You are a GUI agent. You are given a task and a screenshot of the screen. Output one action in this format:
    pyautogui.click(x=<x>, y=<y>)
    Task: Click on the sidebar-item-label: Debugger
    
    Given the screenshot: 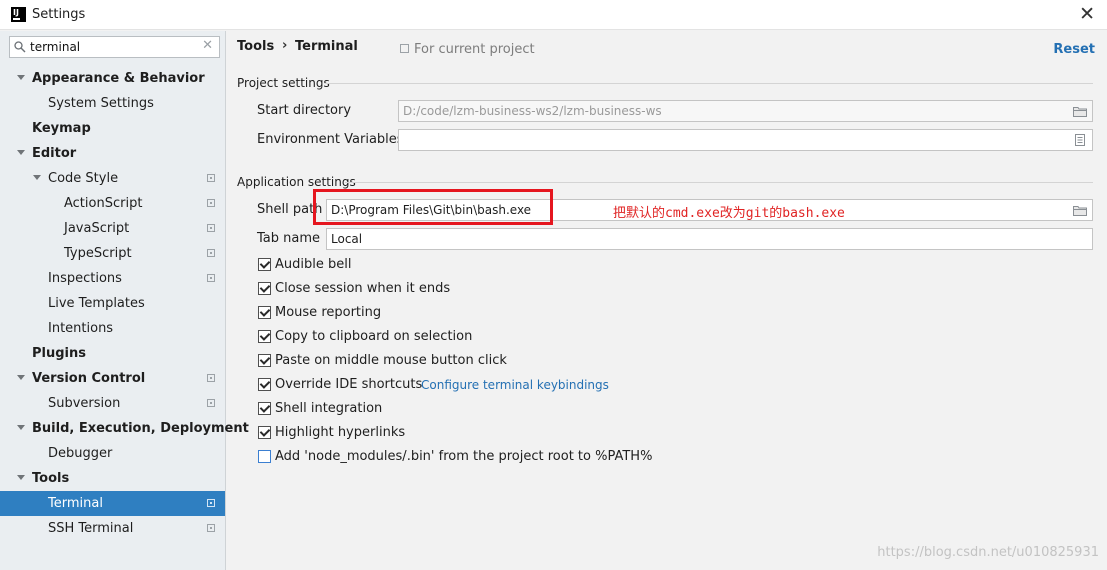 What is the action you would take?
    pyautogui.click(x=80, y=453)
    